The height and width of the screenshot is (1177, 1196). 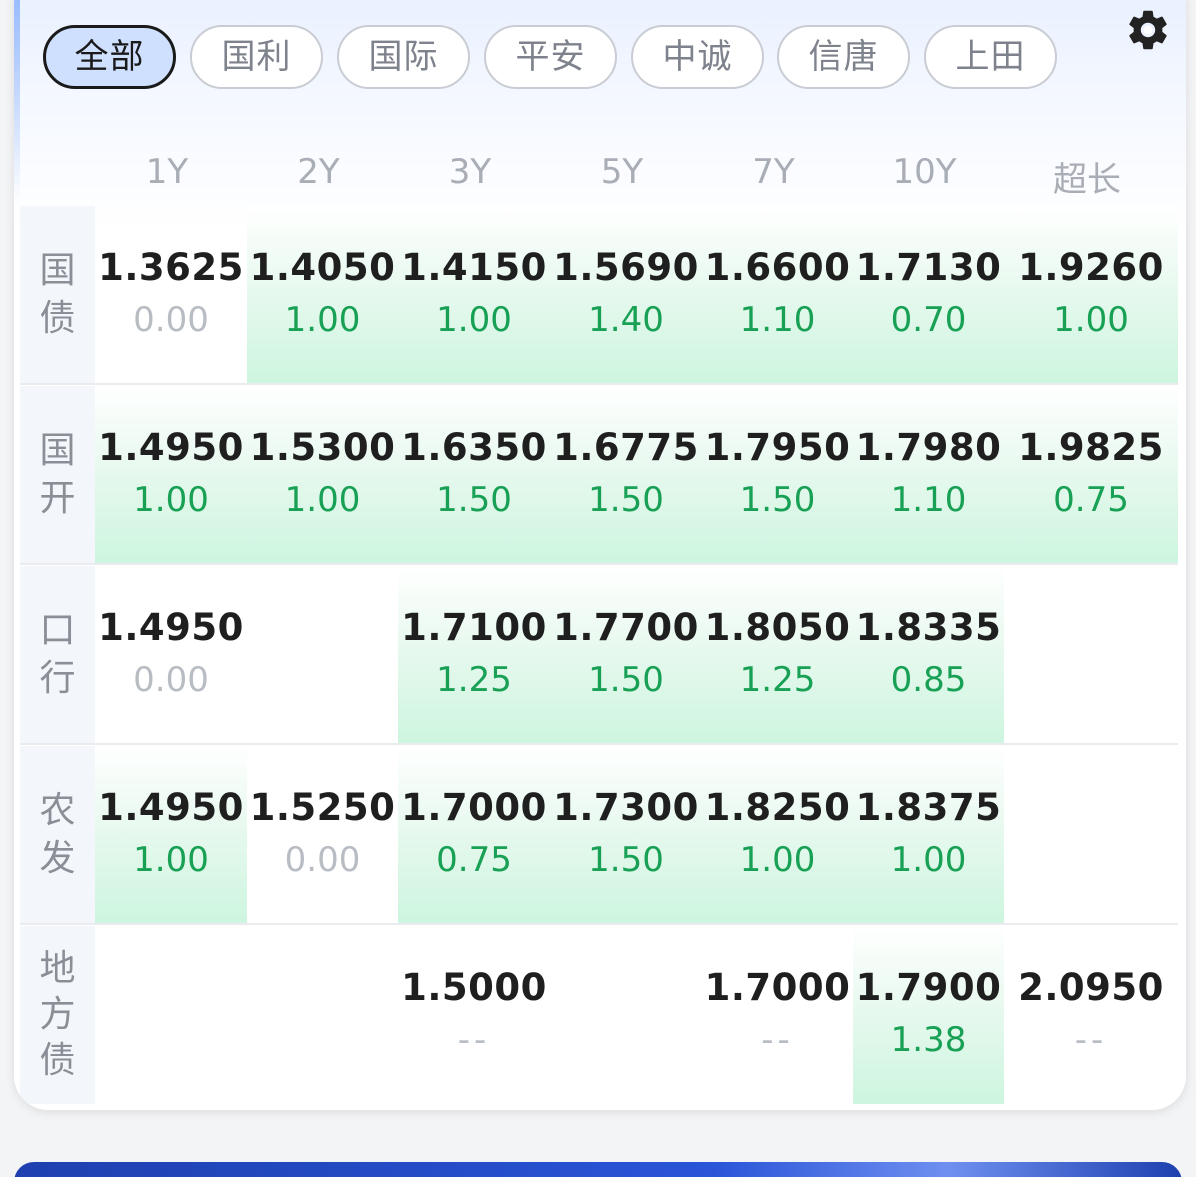 I want to click on yield-rate: 1.6350, so click(x=474, y=447).